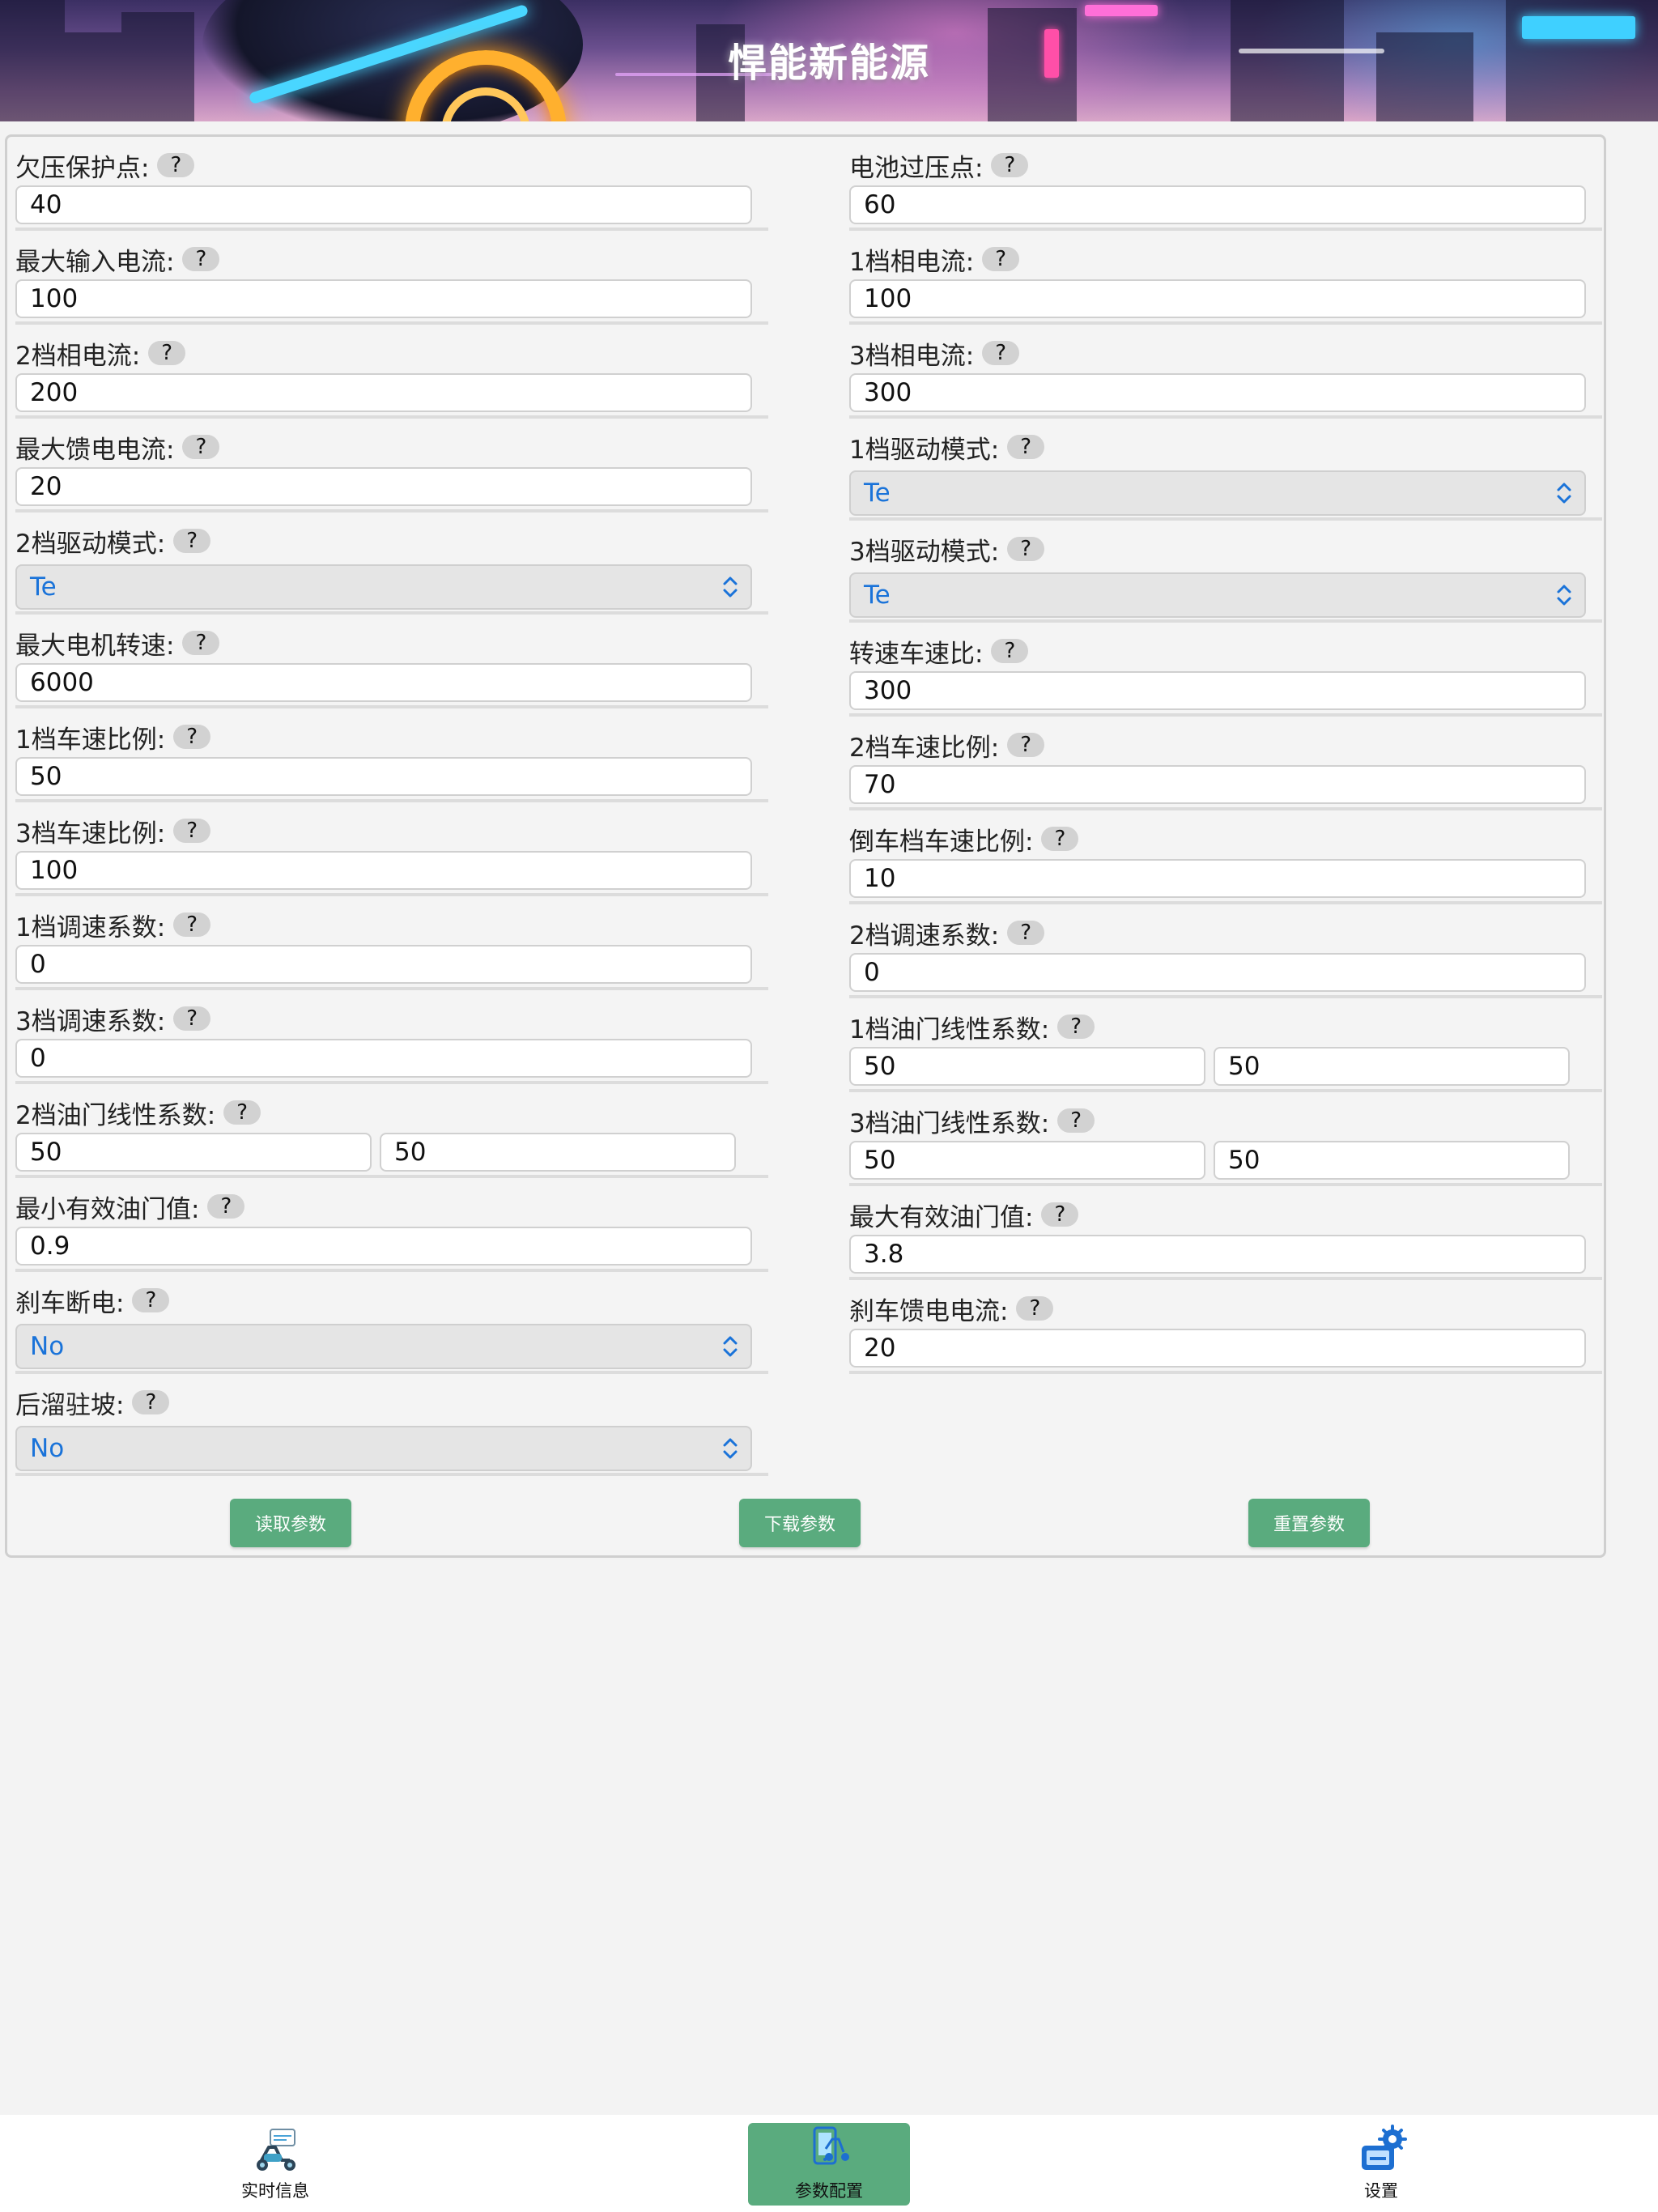 Image resolution: width=1658 pixels, height=2212 pixels. What do you see at coordinates (383, 1347) in the screenshot?
I see `brake-cutoff-select: No` at bounding box center [383, 1347].